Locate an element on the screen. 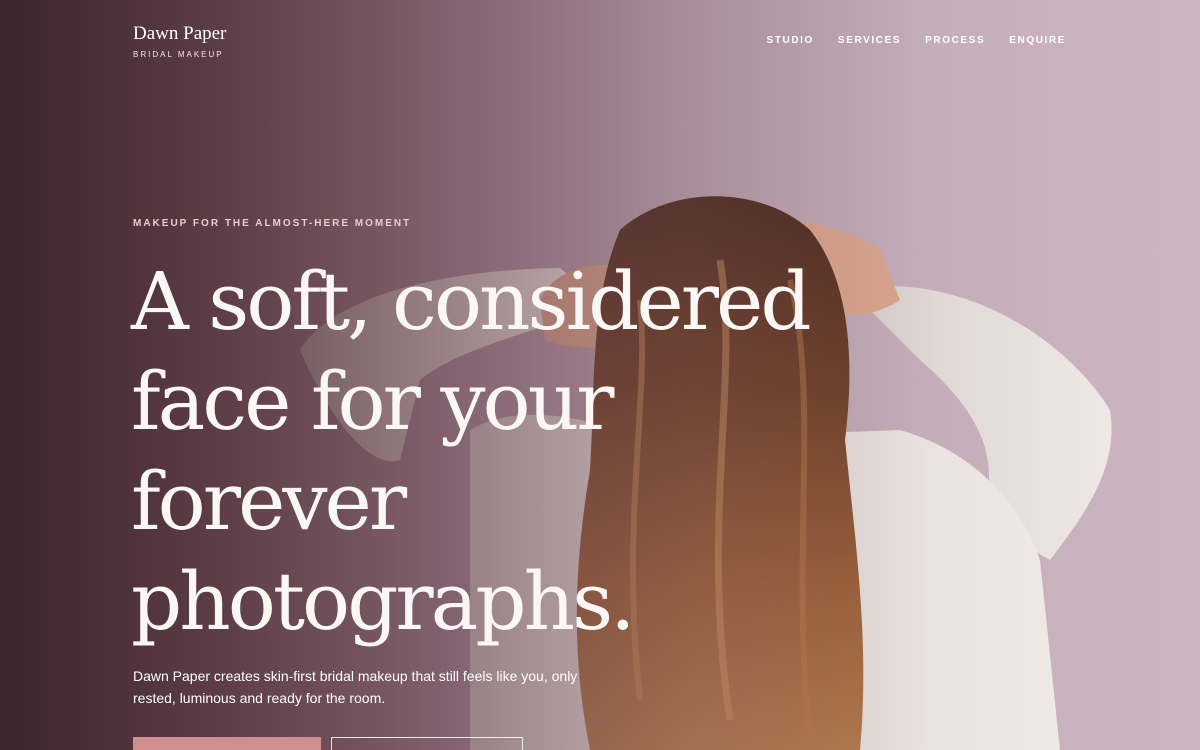  nav-item-studio: STUDIO is located at coordinates (790, 40).